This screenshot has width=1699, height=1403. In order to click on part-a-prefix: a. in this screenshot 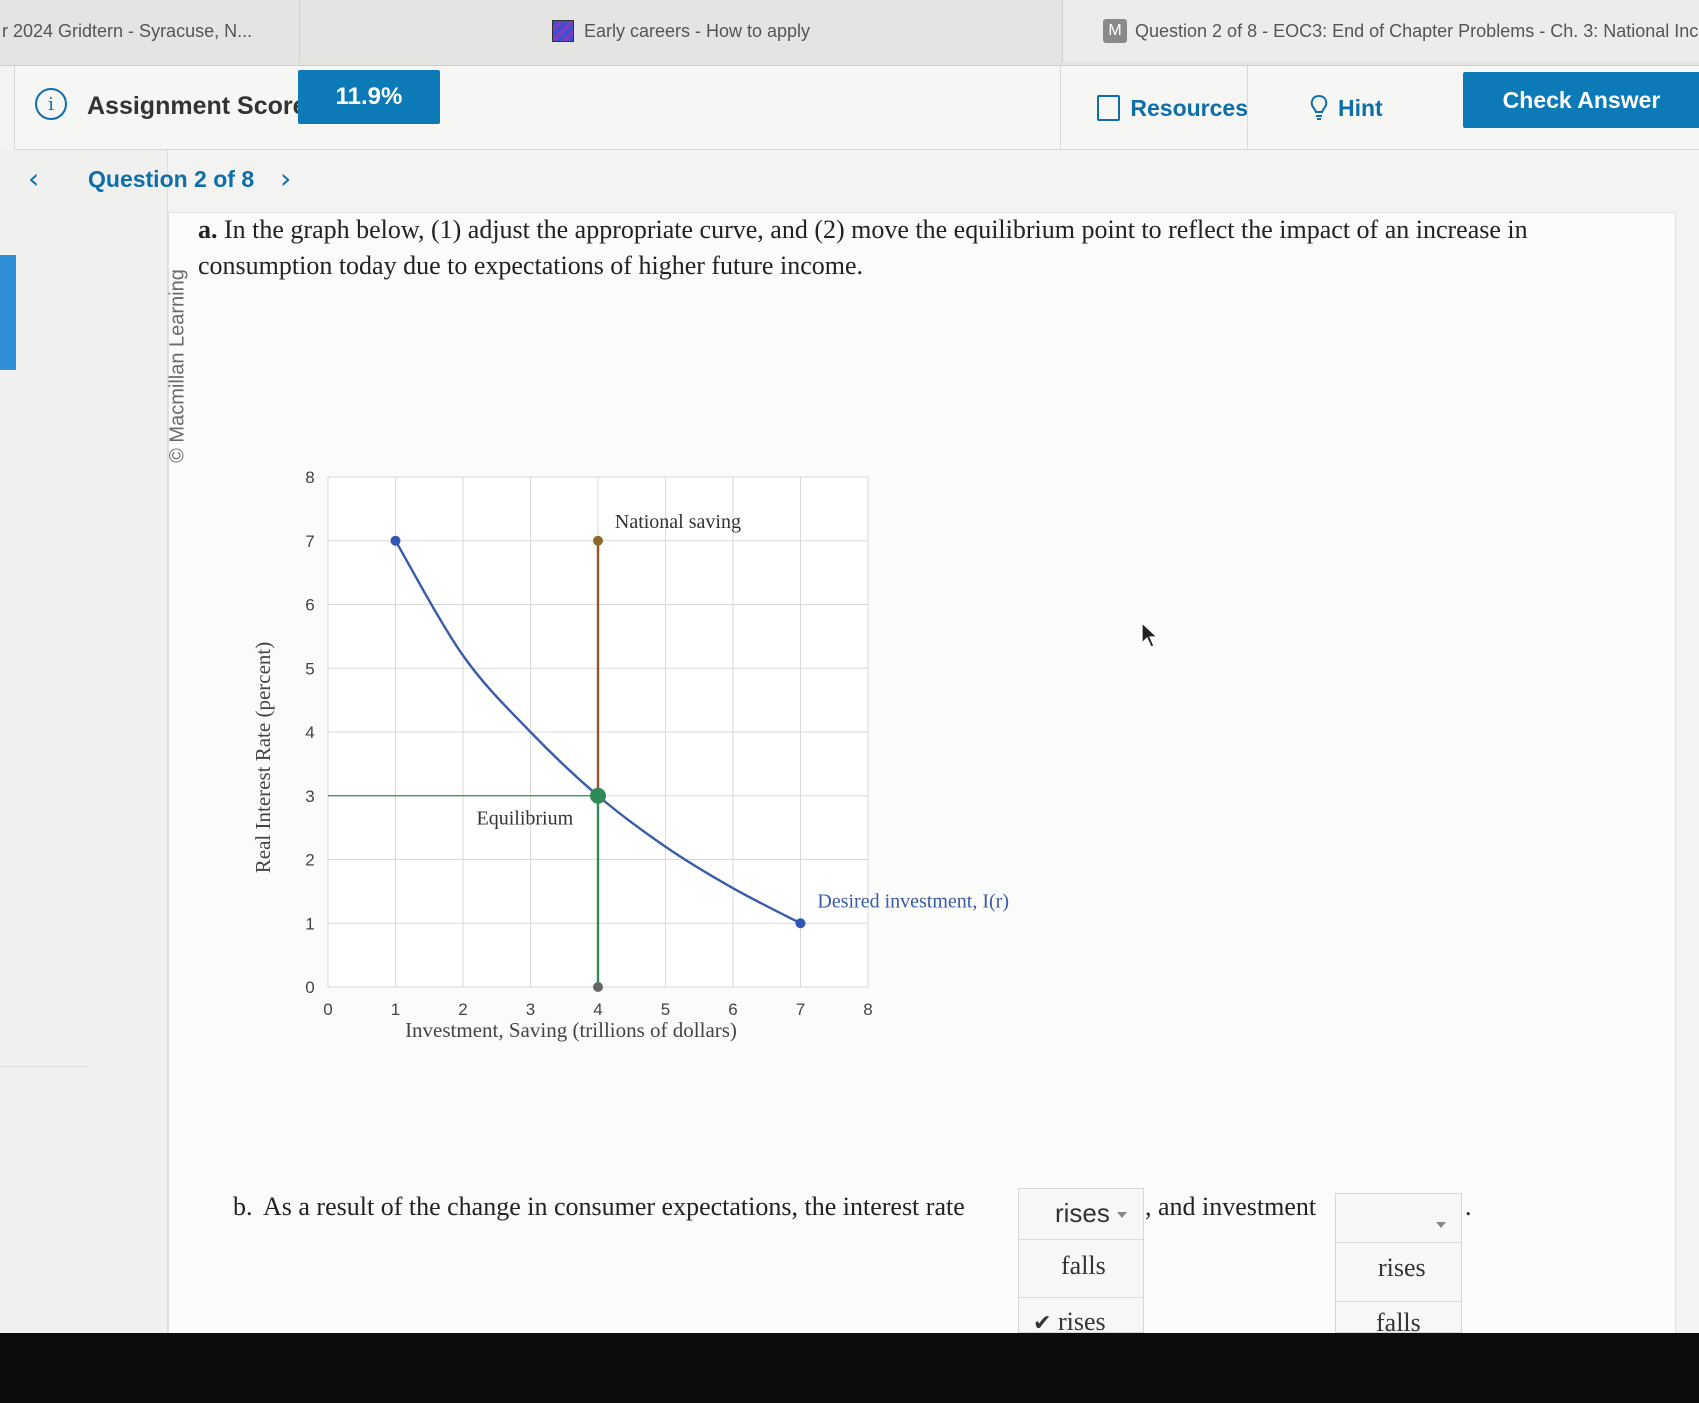, I will do `click(208, 229)`.